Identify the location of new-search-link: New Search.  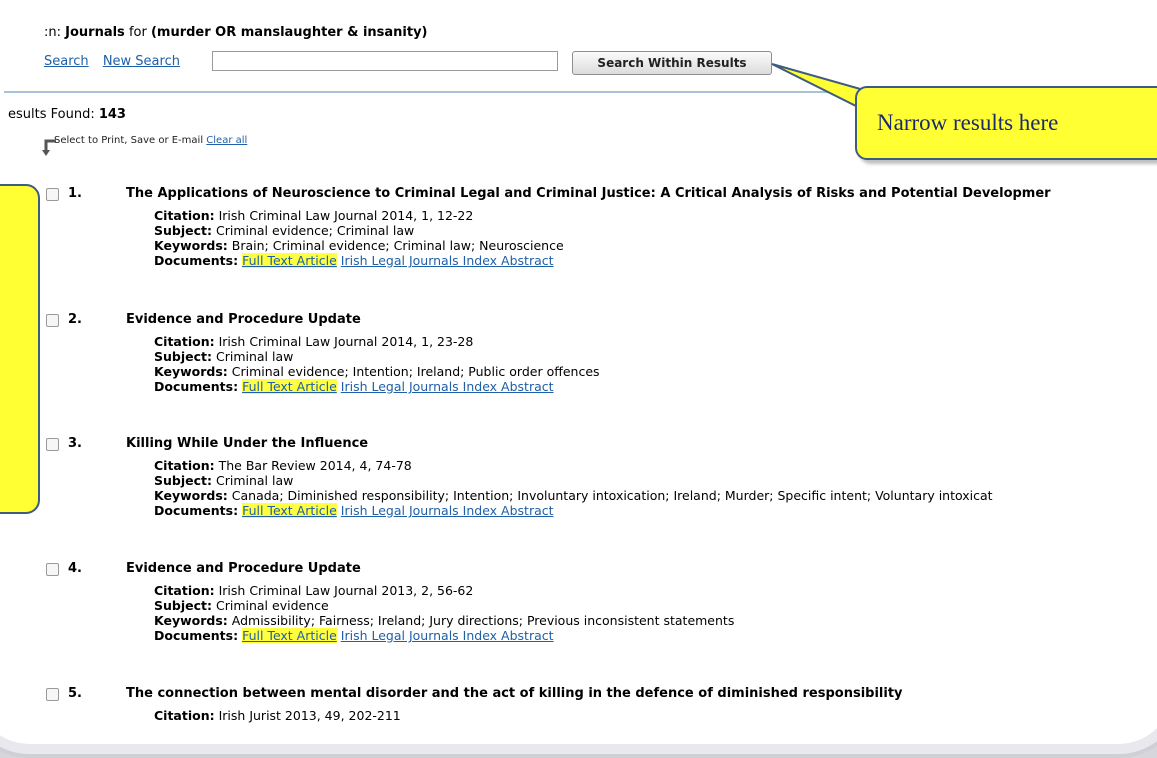
(141, 61).